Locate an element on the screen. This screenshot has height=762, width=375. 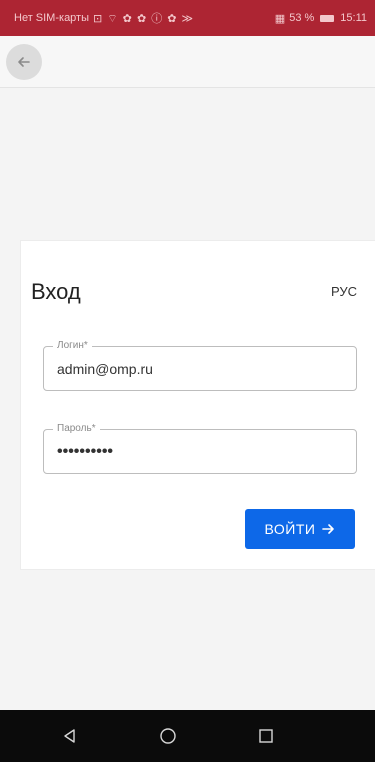
app-bar is located at coordinates (187, 62).